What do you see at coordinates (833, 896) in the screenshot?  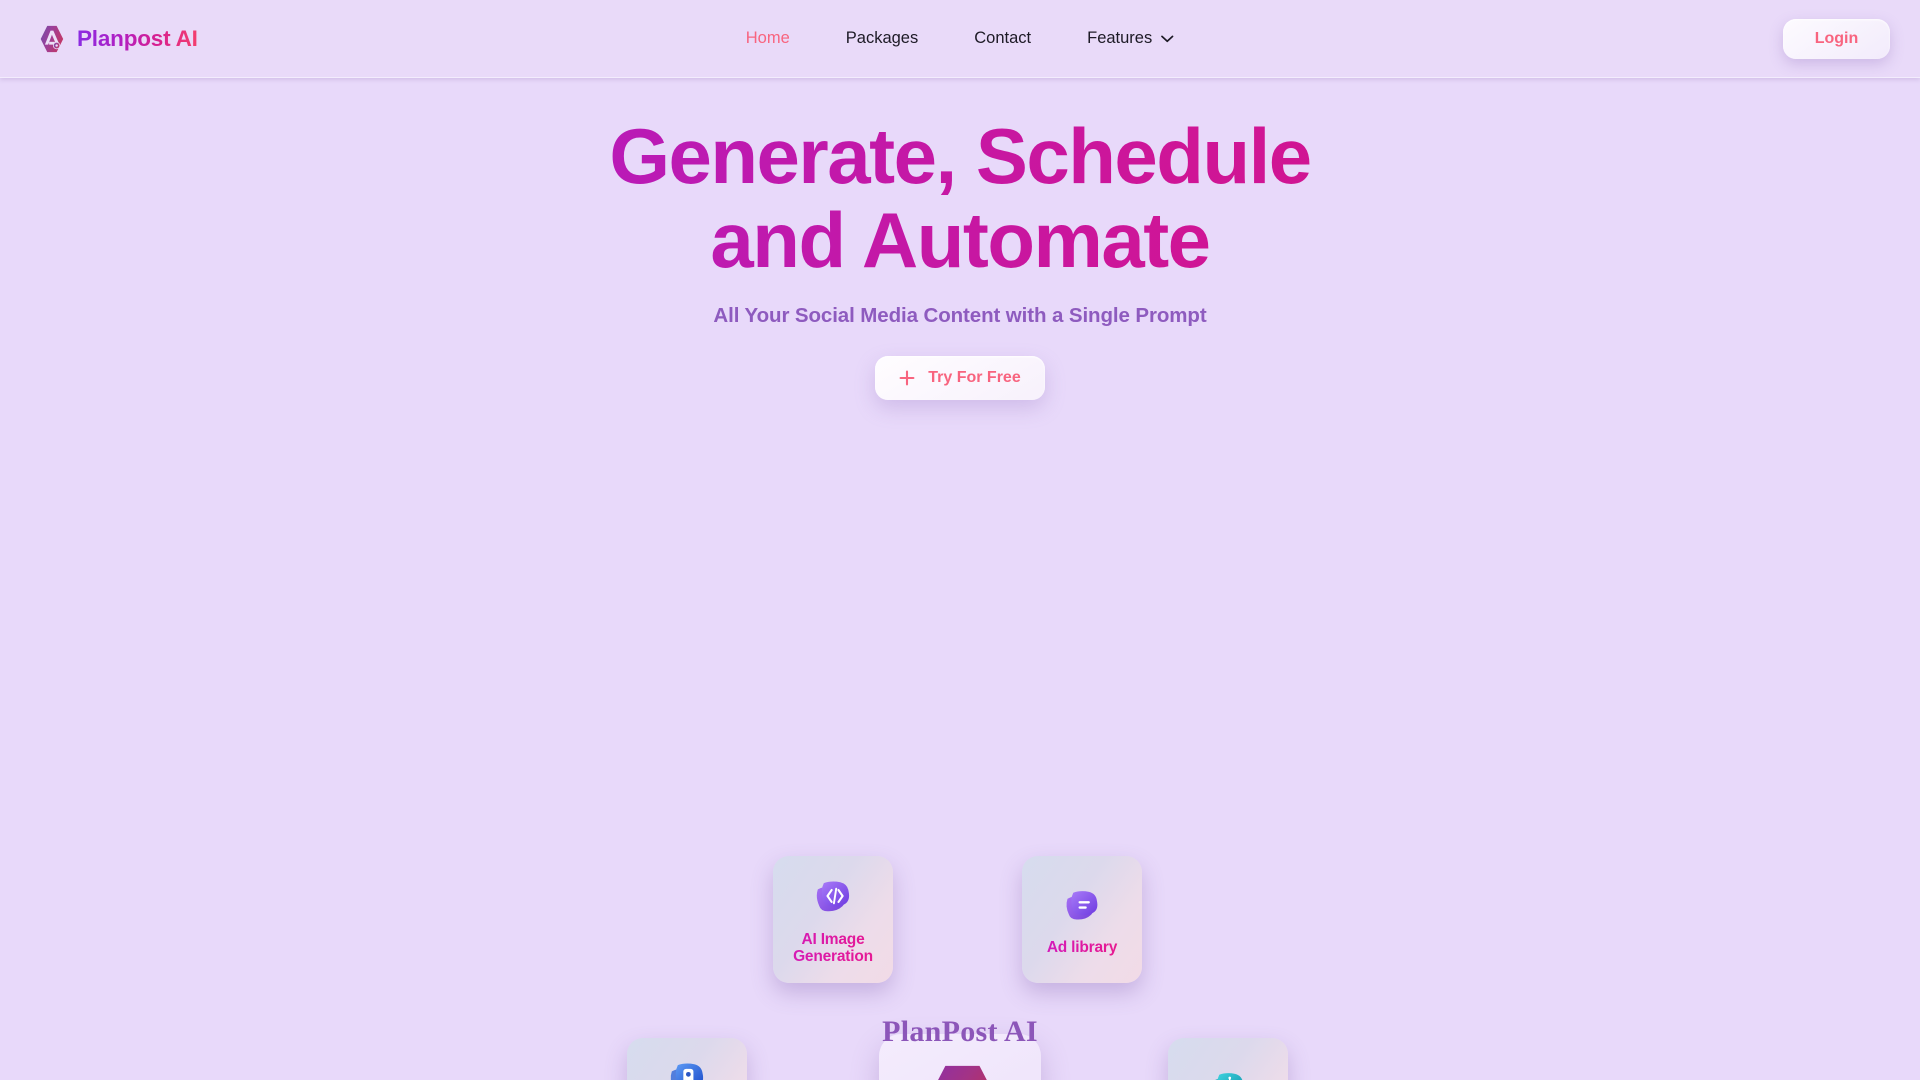 I see `code-brackets-icon` at bounding box center [833, 896].